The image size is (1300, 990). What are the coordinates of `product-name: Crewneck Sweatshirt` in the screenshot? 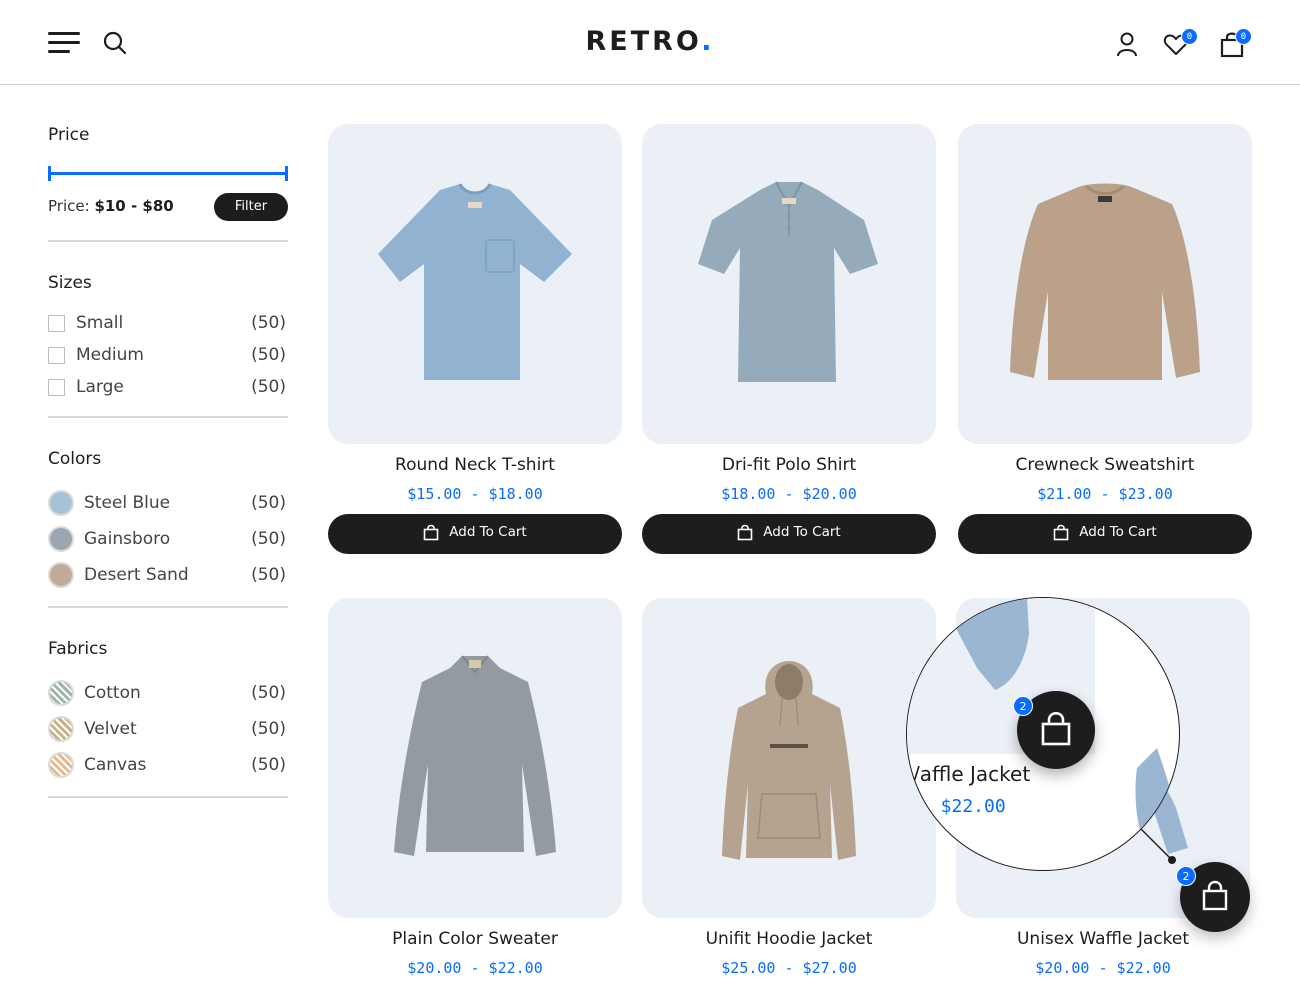 It's located at (1105, 465).